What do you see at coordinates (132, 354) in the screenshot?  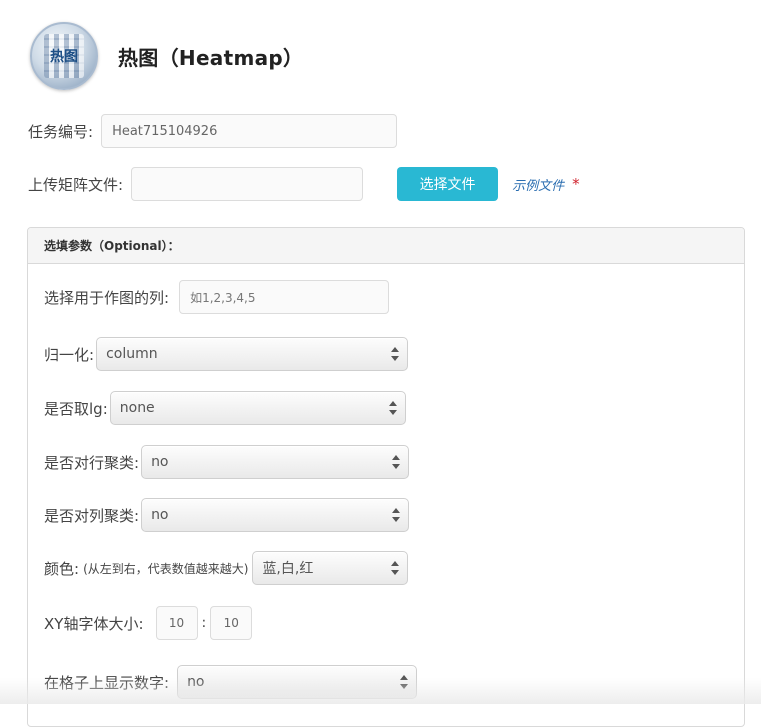 I see `normalize-value: column` at bounding box center [132, 354].